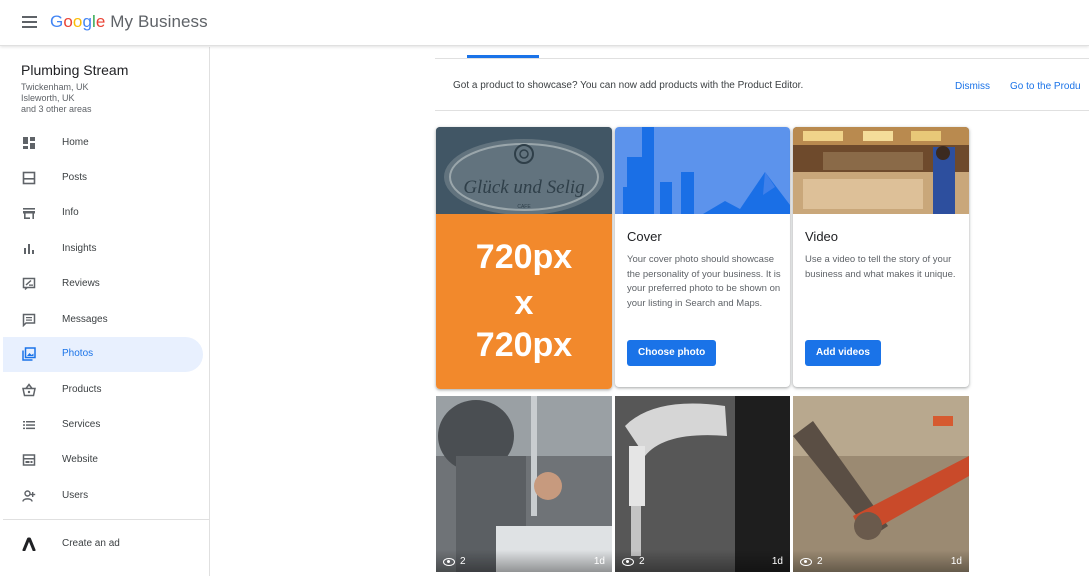 The height and width of the screenshot is (576, 1089). Describe the element at coordinates (80, 459) in the screenshot. I see `sidebar-item-label: Website` at that location.